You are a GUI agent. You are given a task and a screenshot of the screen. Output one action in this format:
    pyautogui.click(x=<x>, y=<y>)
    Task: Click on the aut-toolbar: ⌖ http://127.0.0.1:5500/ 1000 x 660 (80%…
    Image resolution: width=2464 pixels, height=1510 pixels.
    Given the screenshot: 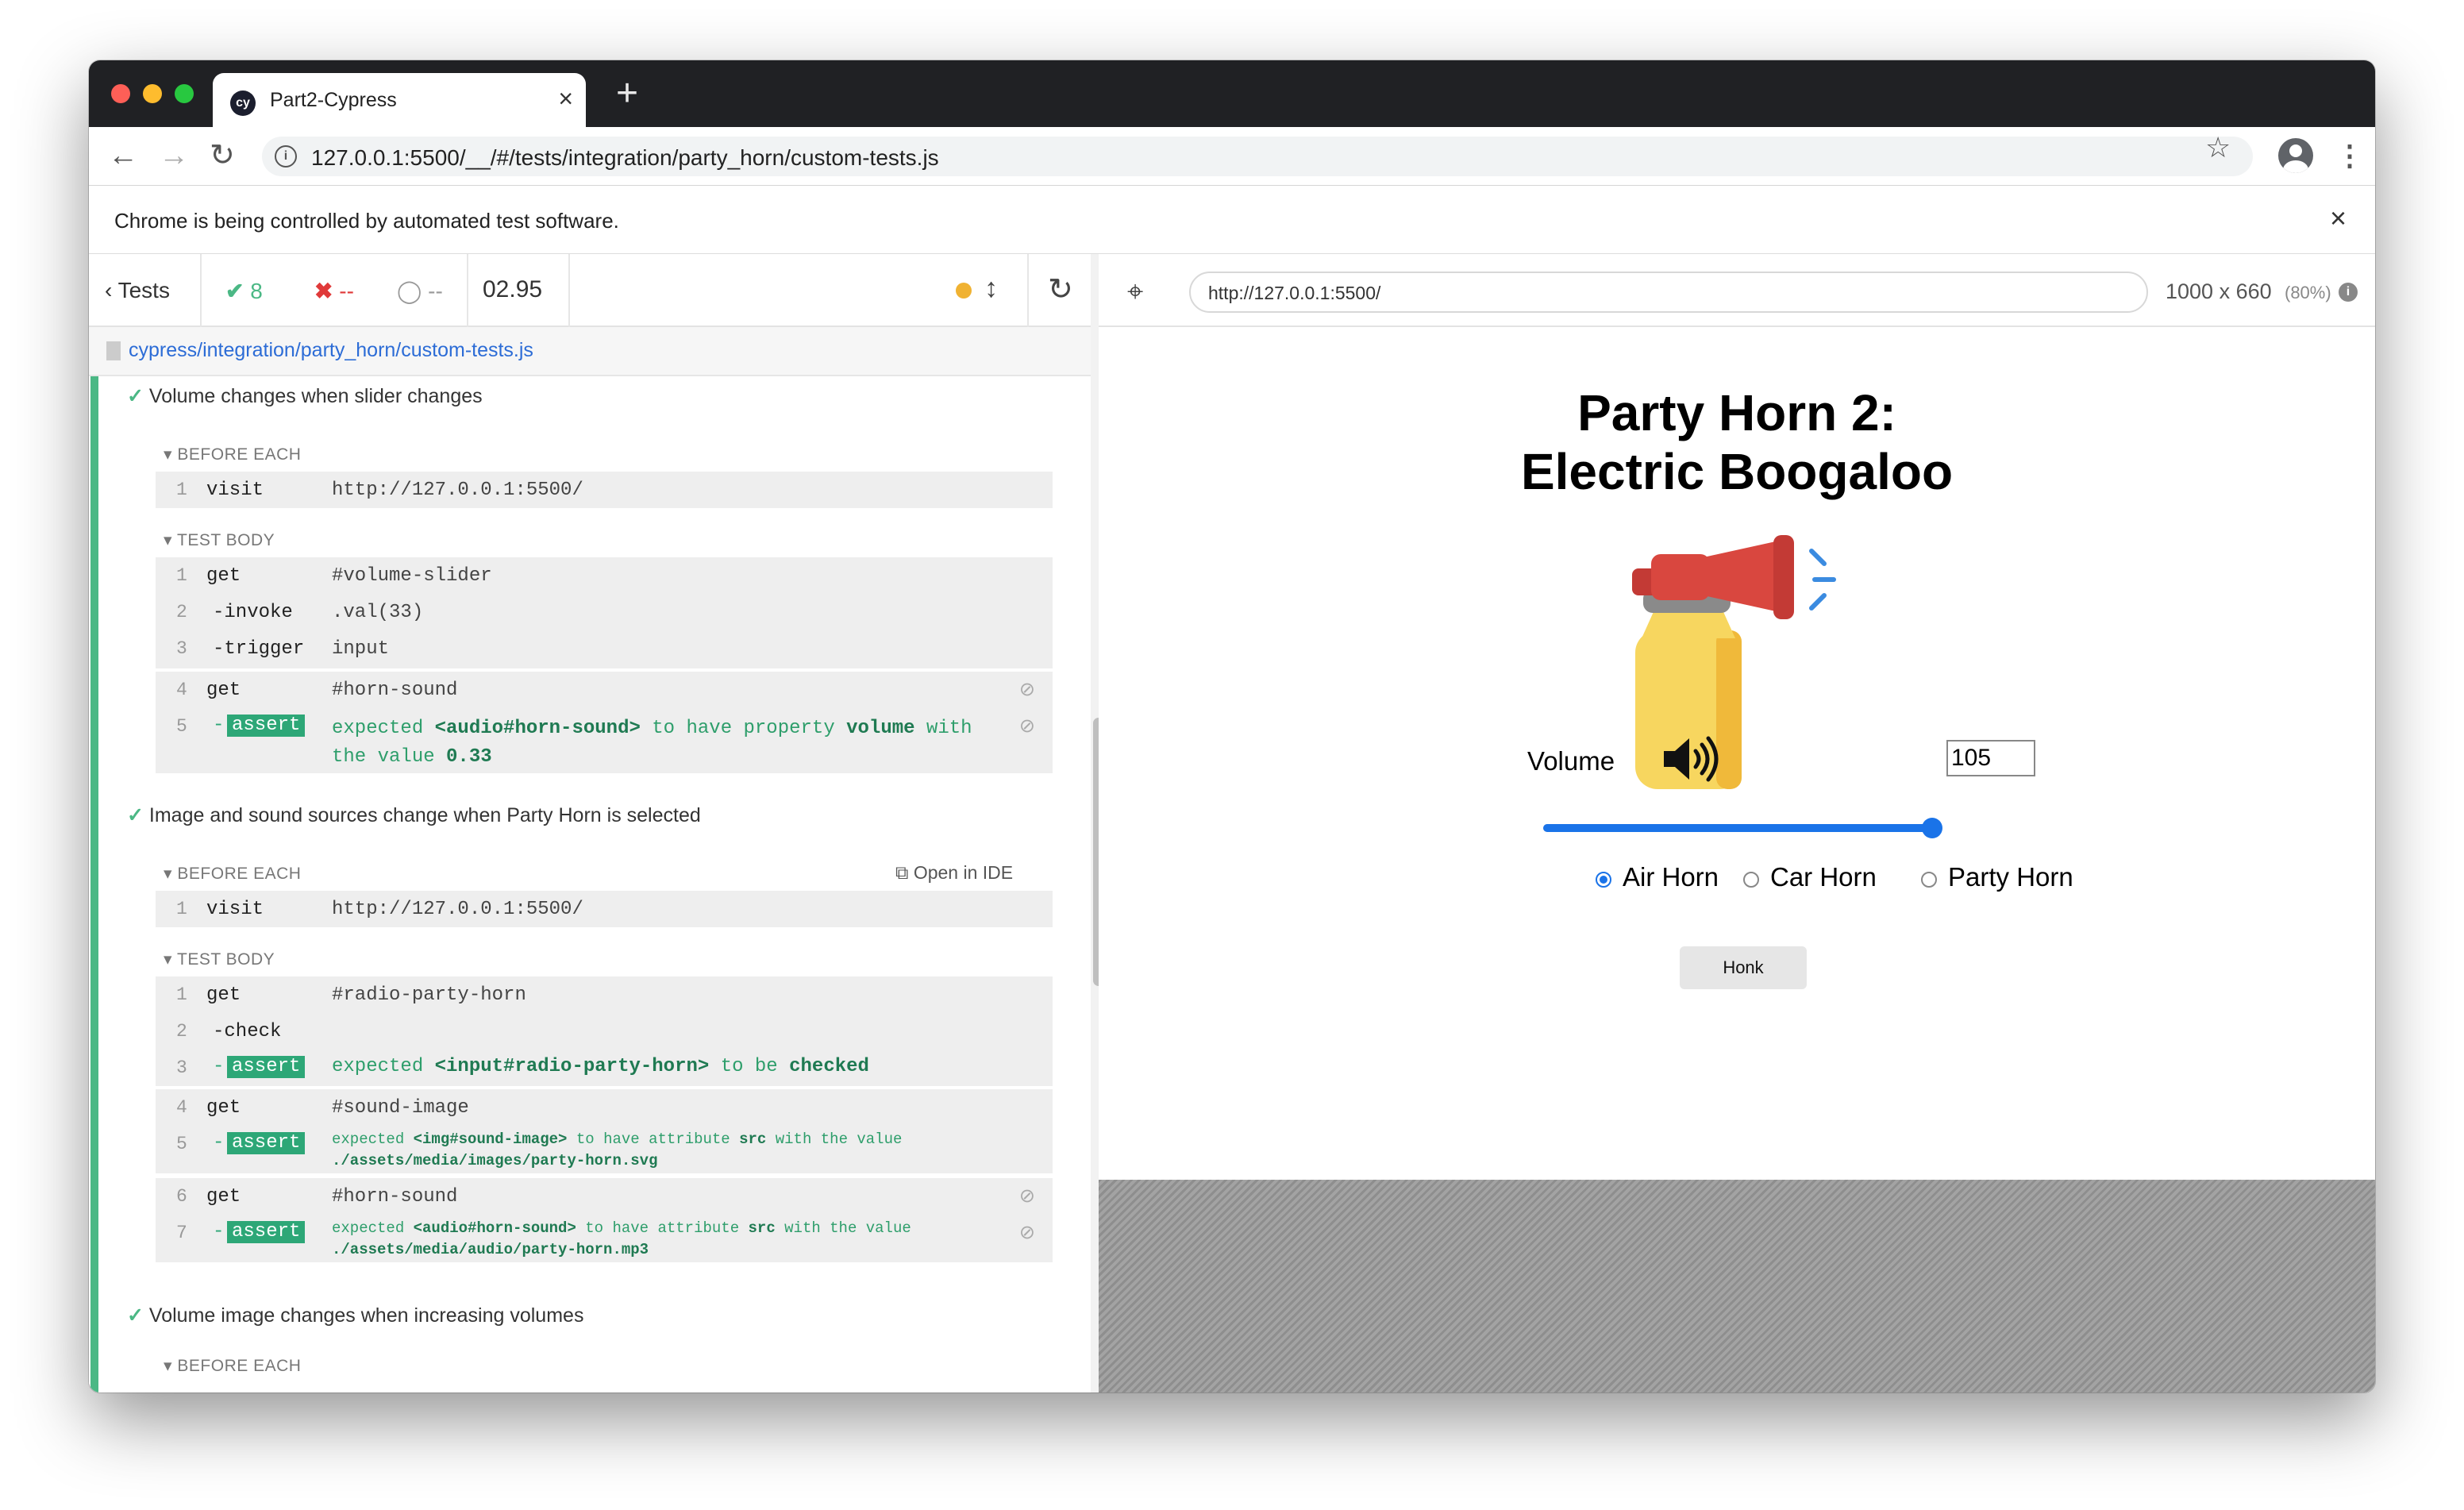 What is the action you would take?
    pyautogui.click(x=1737, y=290)
    